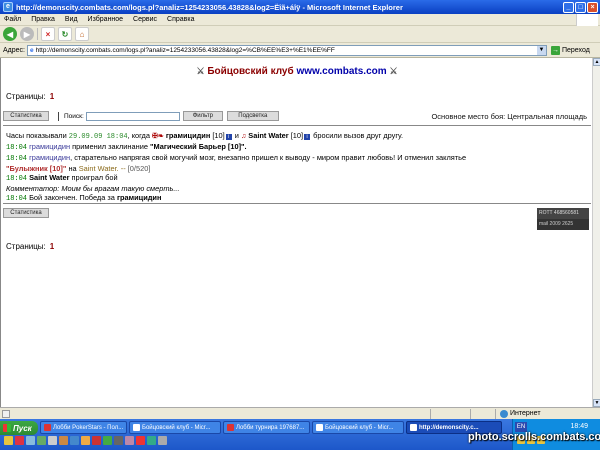 This screenshot has width=600, height=450. I want to click on go-label: Переход, so click(575, 50).